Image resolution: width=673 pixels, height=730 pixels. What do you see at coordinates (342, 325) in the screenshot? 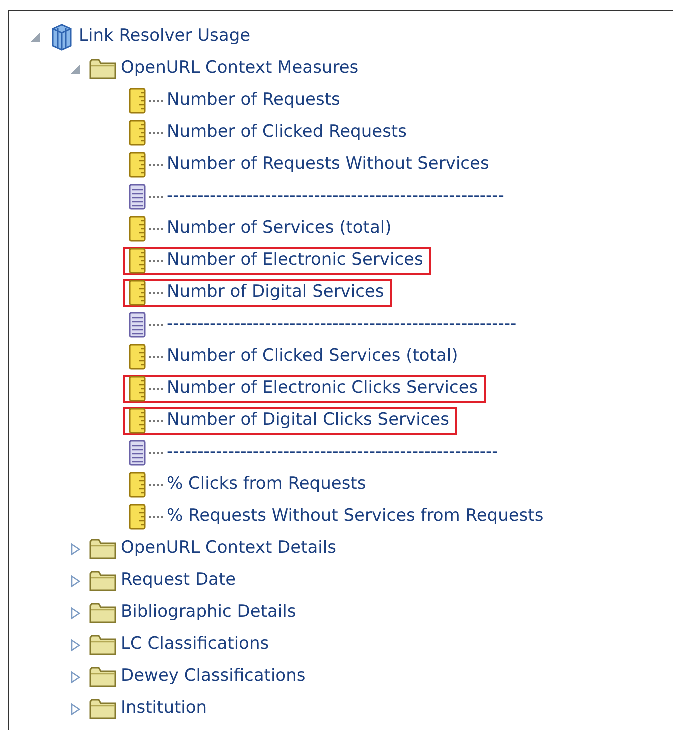
I see `tree-item-label: ---------------------------------------------------------` at bounding box center [342, 325].